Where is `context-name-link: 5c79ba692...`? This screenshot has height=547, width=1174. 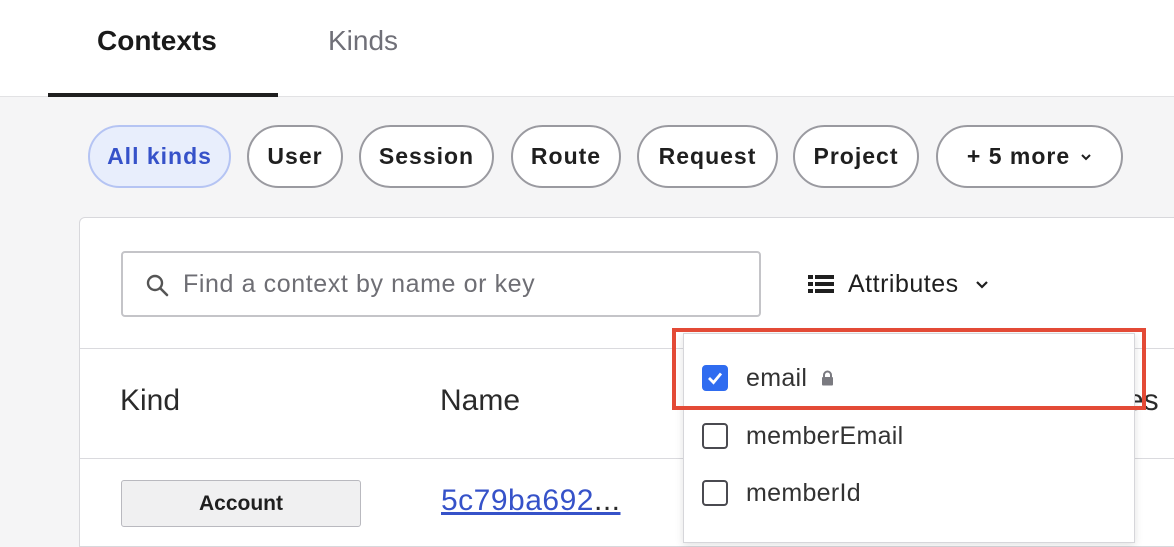
context-name-link: 5c79ba692... is located at coordinates (531, 501).